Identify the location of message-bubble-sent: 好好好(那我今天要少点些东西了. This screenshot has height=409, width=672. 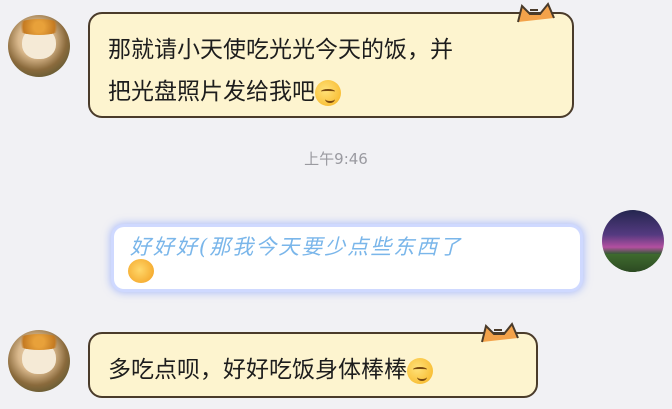
(347, 258).